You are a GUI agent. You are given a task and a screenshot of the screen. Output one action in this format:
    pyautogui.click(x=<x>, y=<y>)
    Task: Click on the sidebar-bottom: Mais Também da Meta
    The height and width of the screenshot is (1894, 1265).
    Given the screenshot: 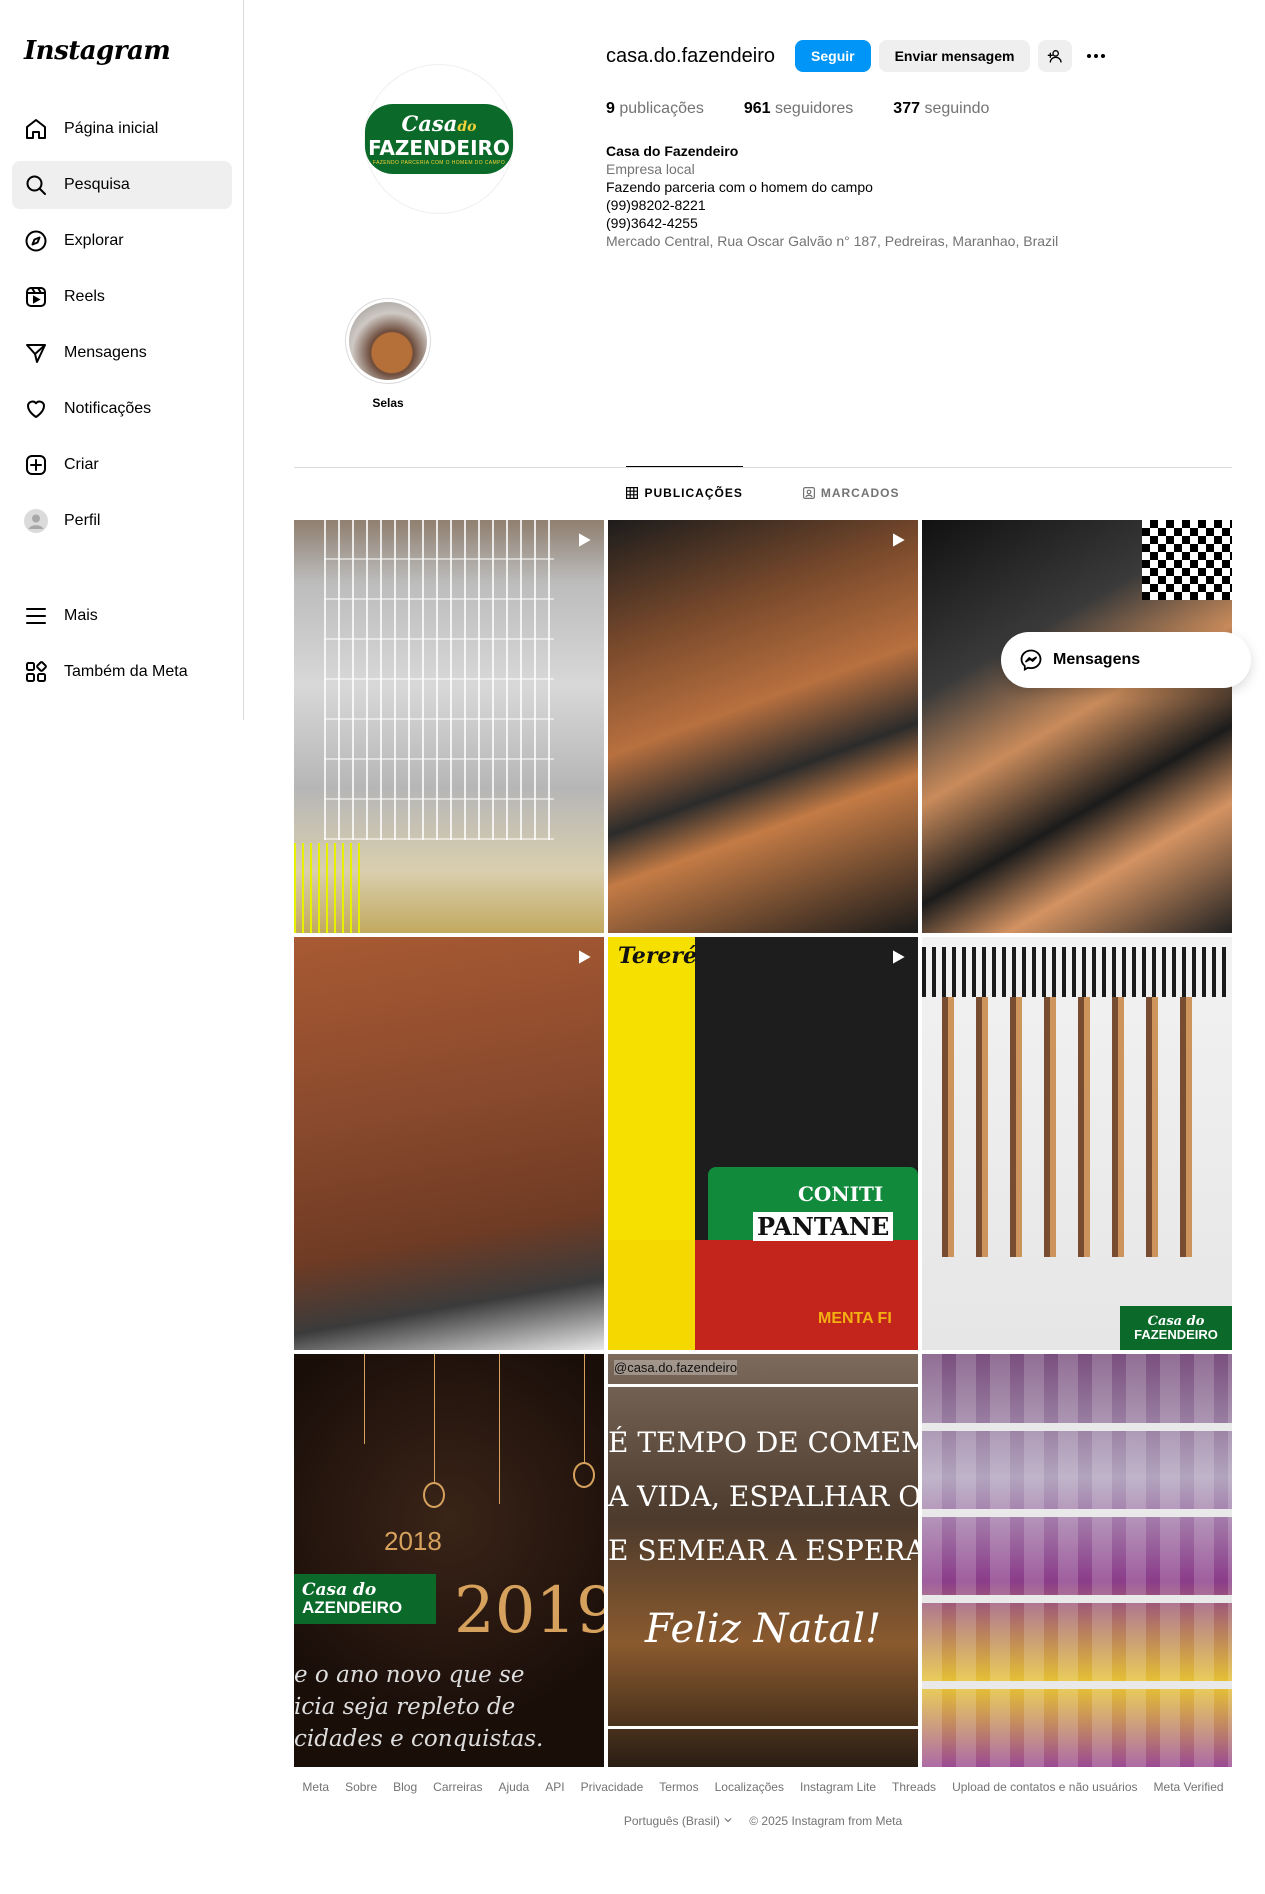 What is the action you would take?
    pyautogui.click(x=122, y=648)
    